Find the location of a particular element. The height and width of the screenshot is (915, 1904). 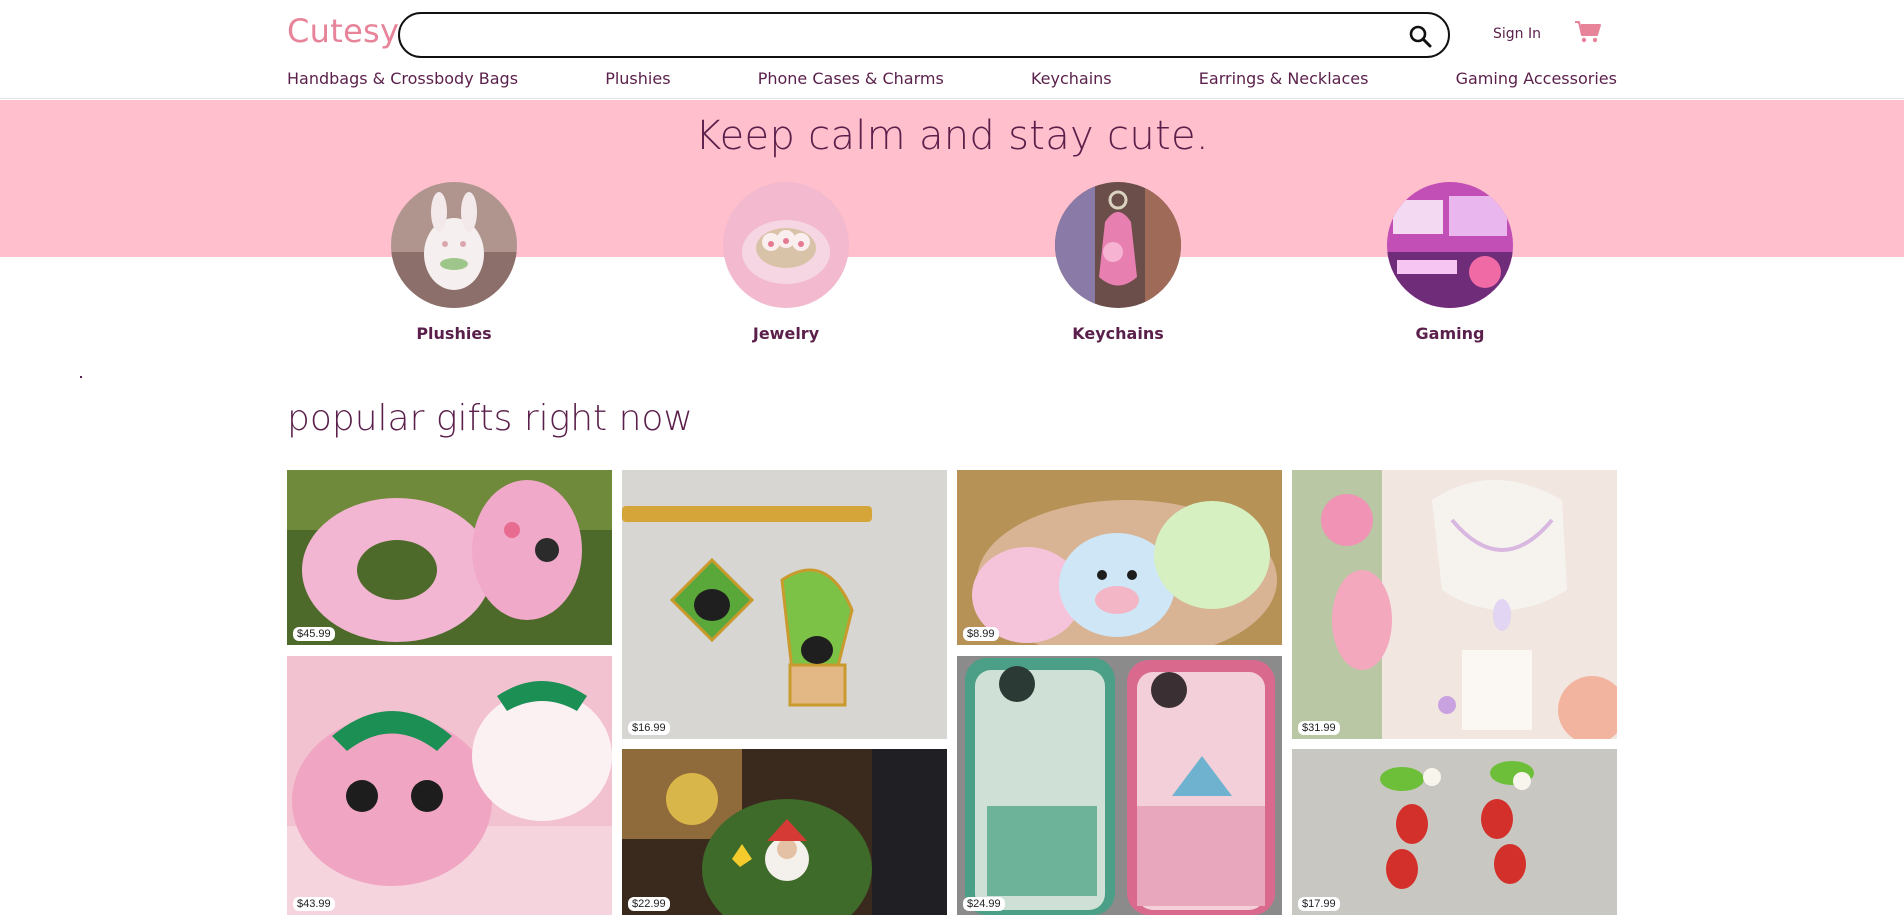

popular-section-title: popular gifts right now is located at coordinates (490, 418).